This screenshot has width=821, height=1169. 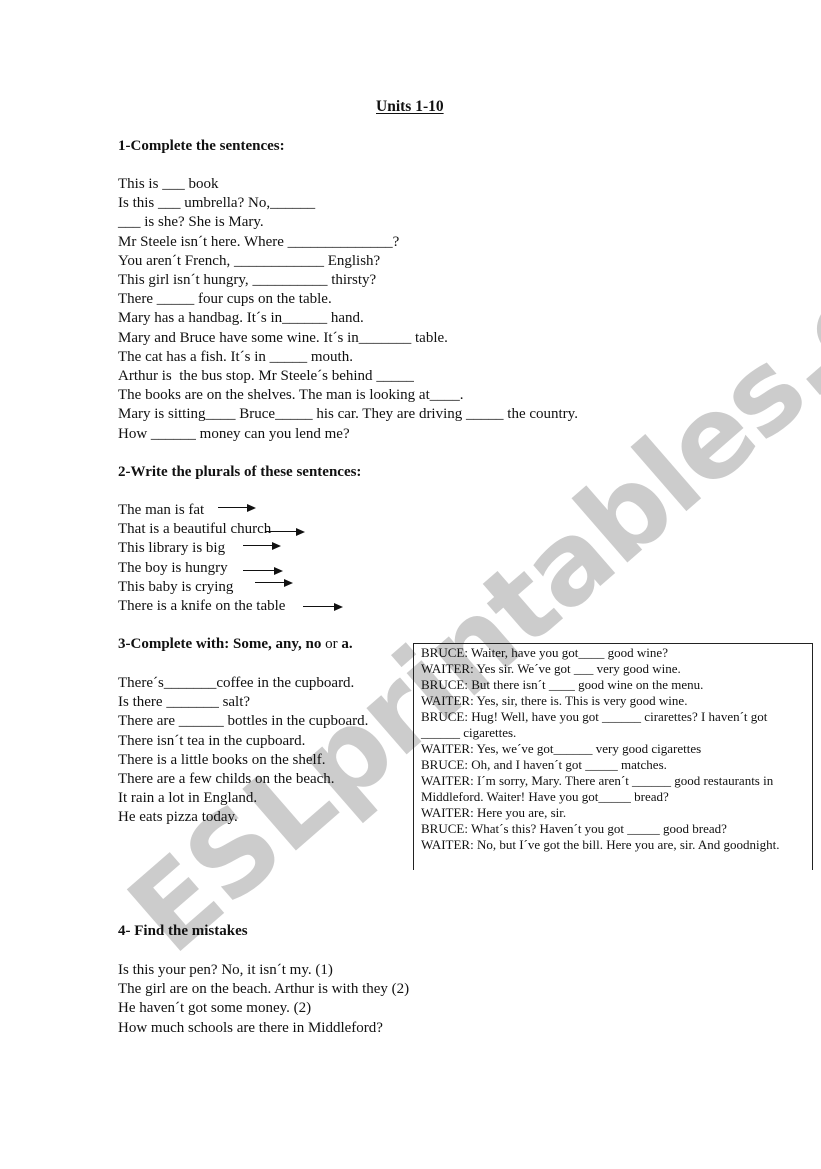 What do you see at coordinates (243, 760) in the screenshot?
I see `section-3-sentence: There is a little books on the shelf.` at bounding box center [243, 760].